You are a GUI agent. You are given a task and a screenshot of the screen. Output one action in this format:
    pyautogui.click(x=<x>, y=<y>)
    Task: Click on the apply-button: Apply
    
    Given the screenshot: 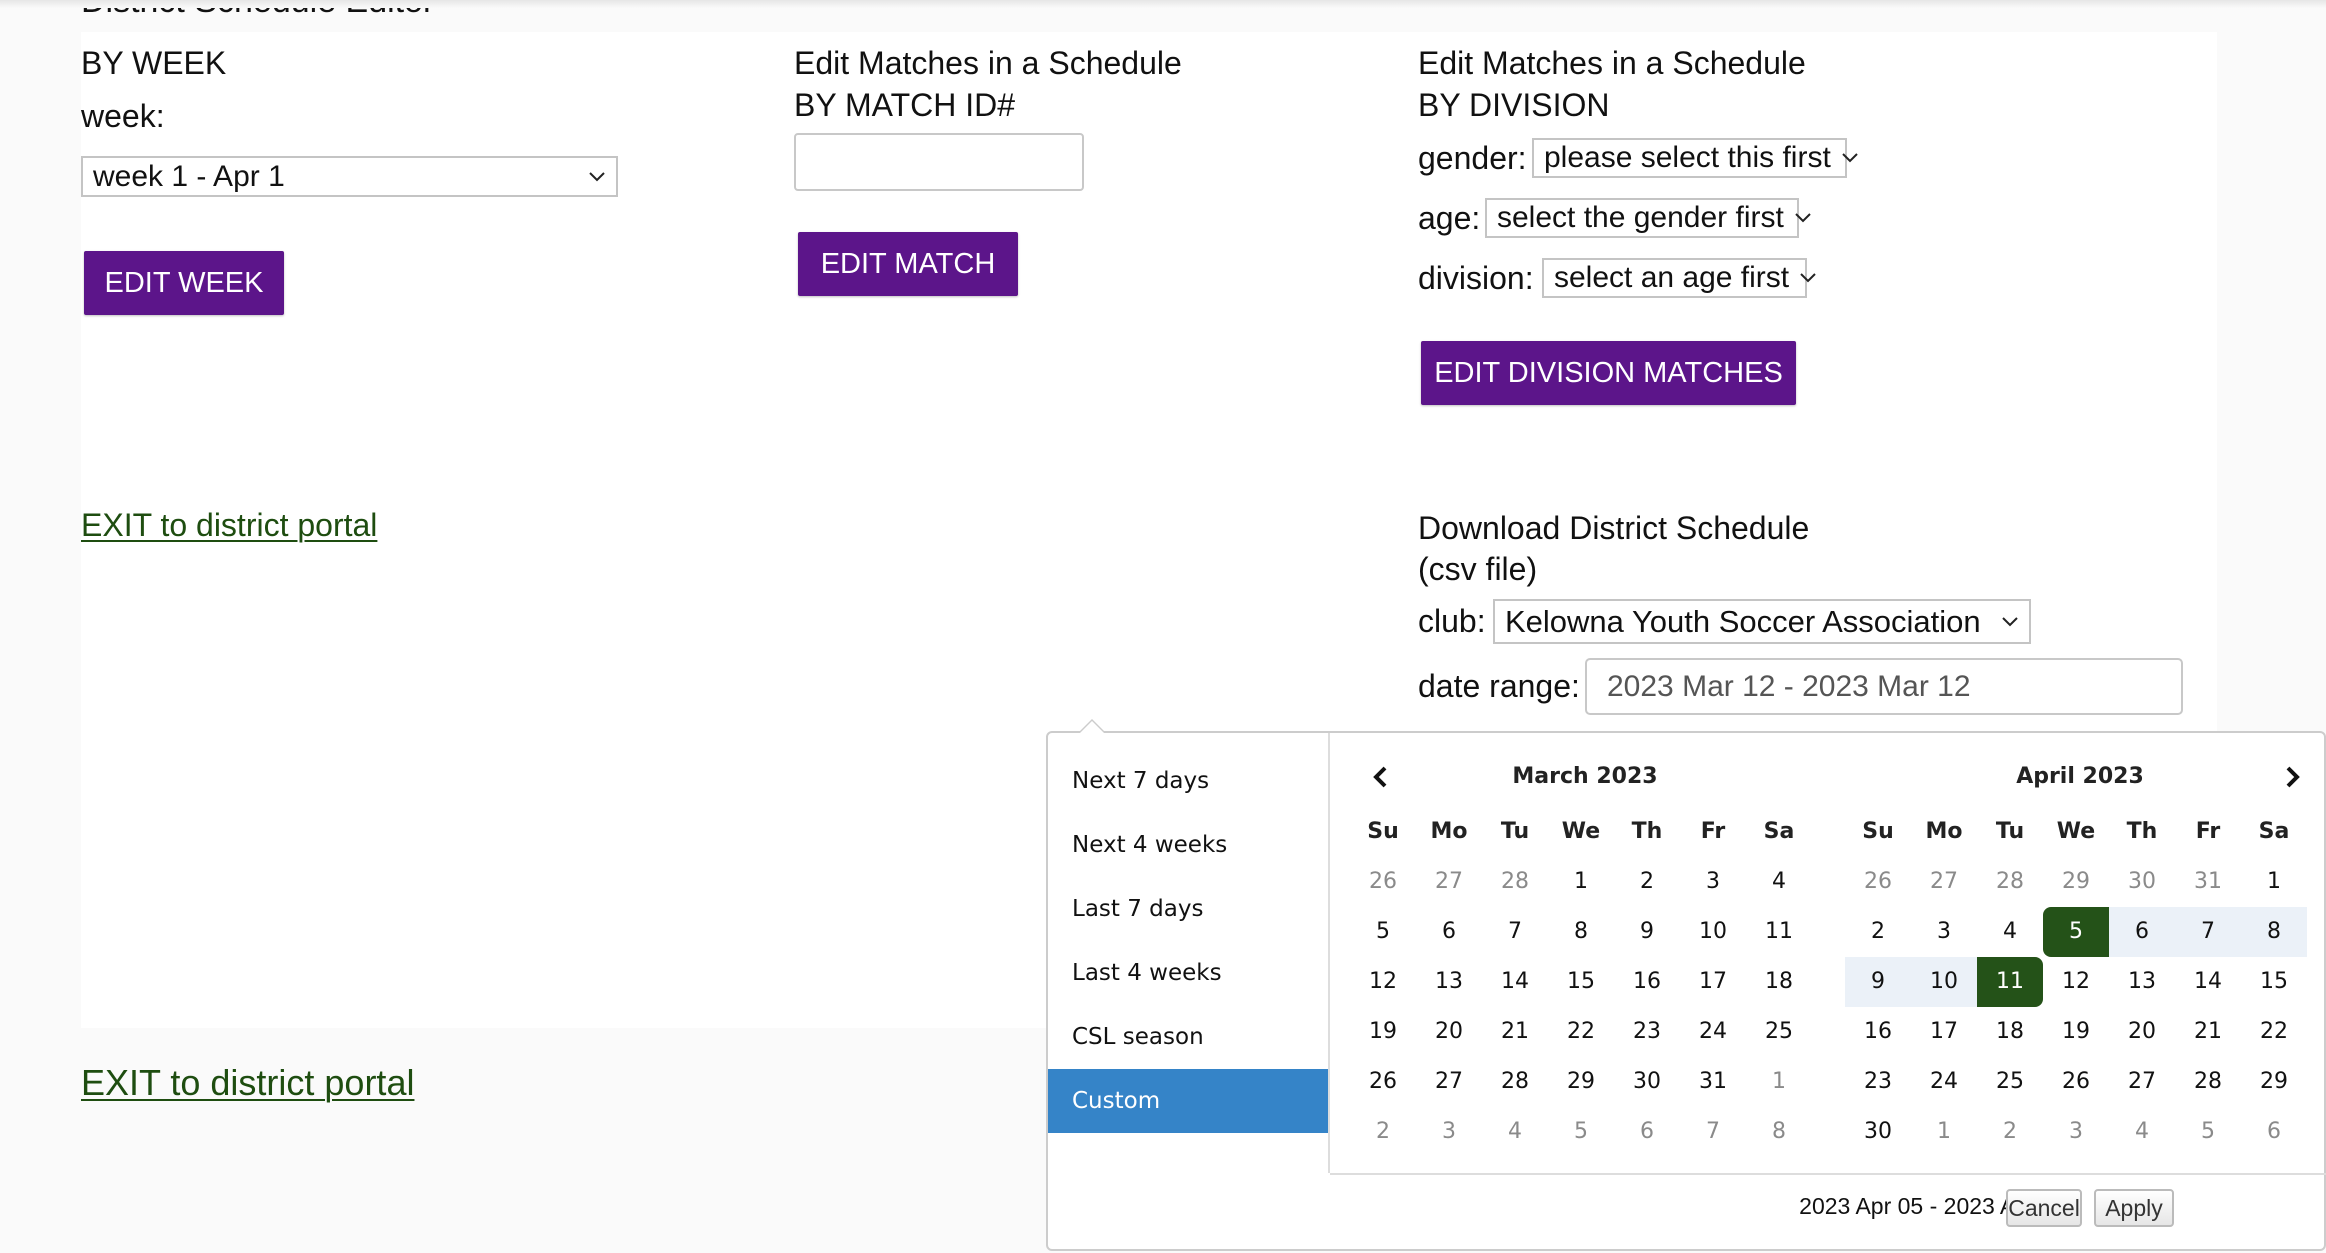 What is the action you would take?
    pyautogui.click(x=2134, y=1208)
    